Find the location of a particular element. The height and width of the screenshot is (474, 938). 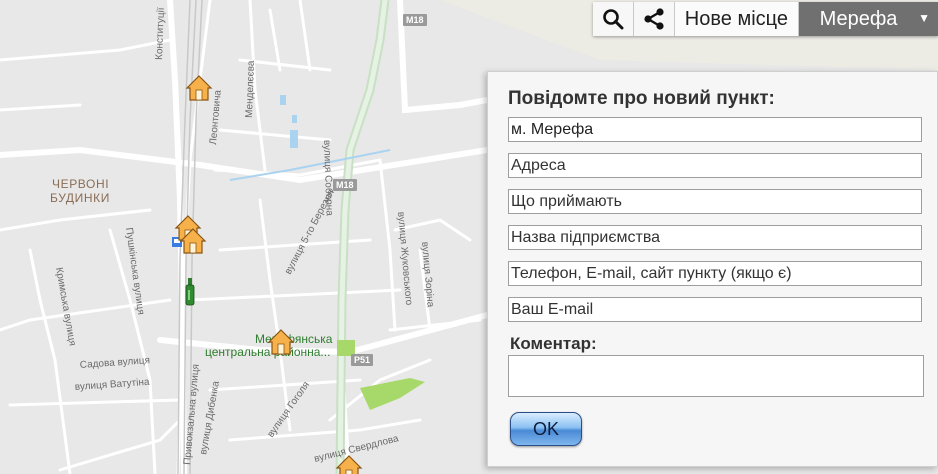

search-icon is located at coordinates (613, 19).